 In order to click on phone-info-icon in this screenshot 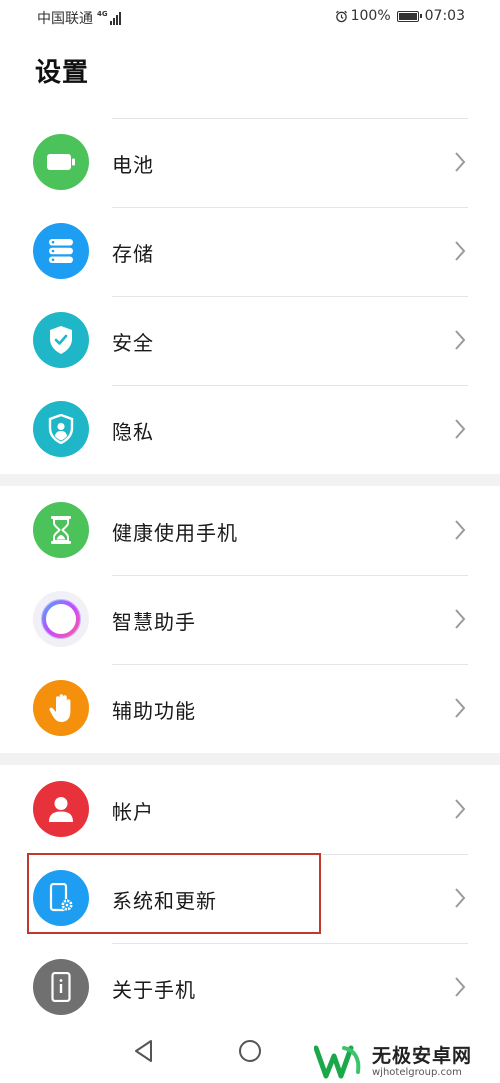, I will do `click(61, 987)`.